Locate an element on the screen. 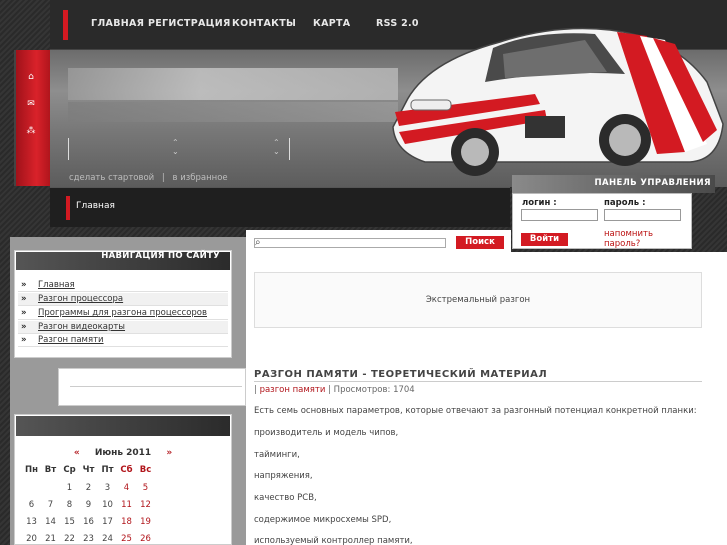  article-title: РАЗГОН ПАМЯТИ - ТЕОРЕТИЧЕСКИЙ МАТЕРИАЛ is located at coordinates (400, 374).